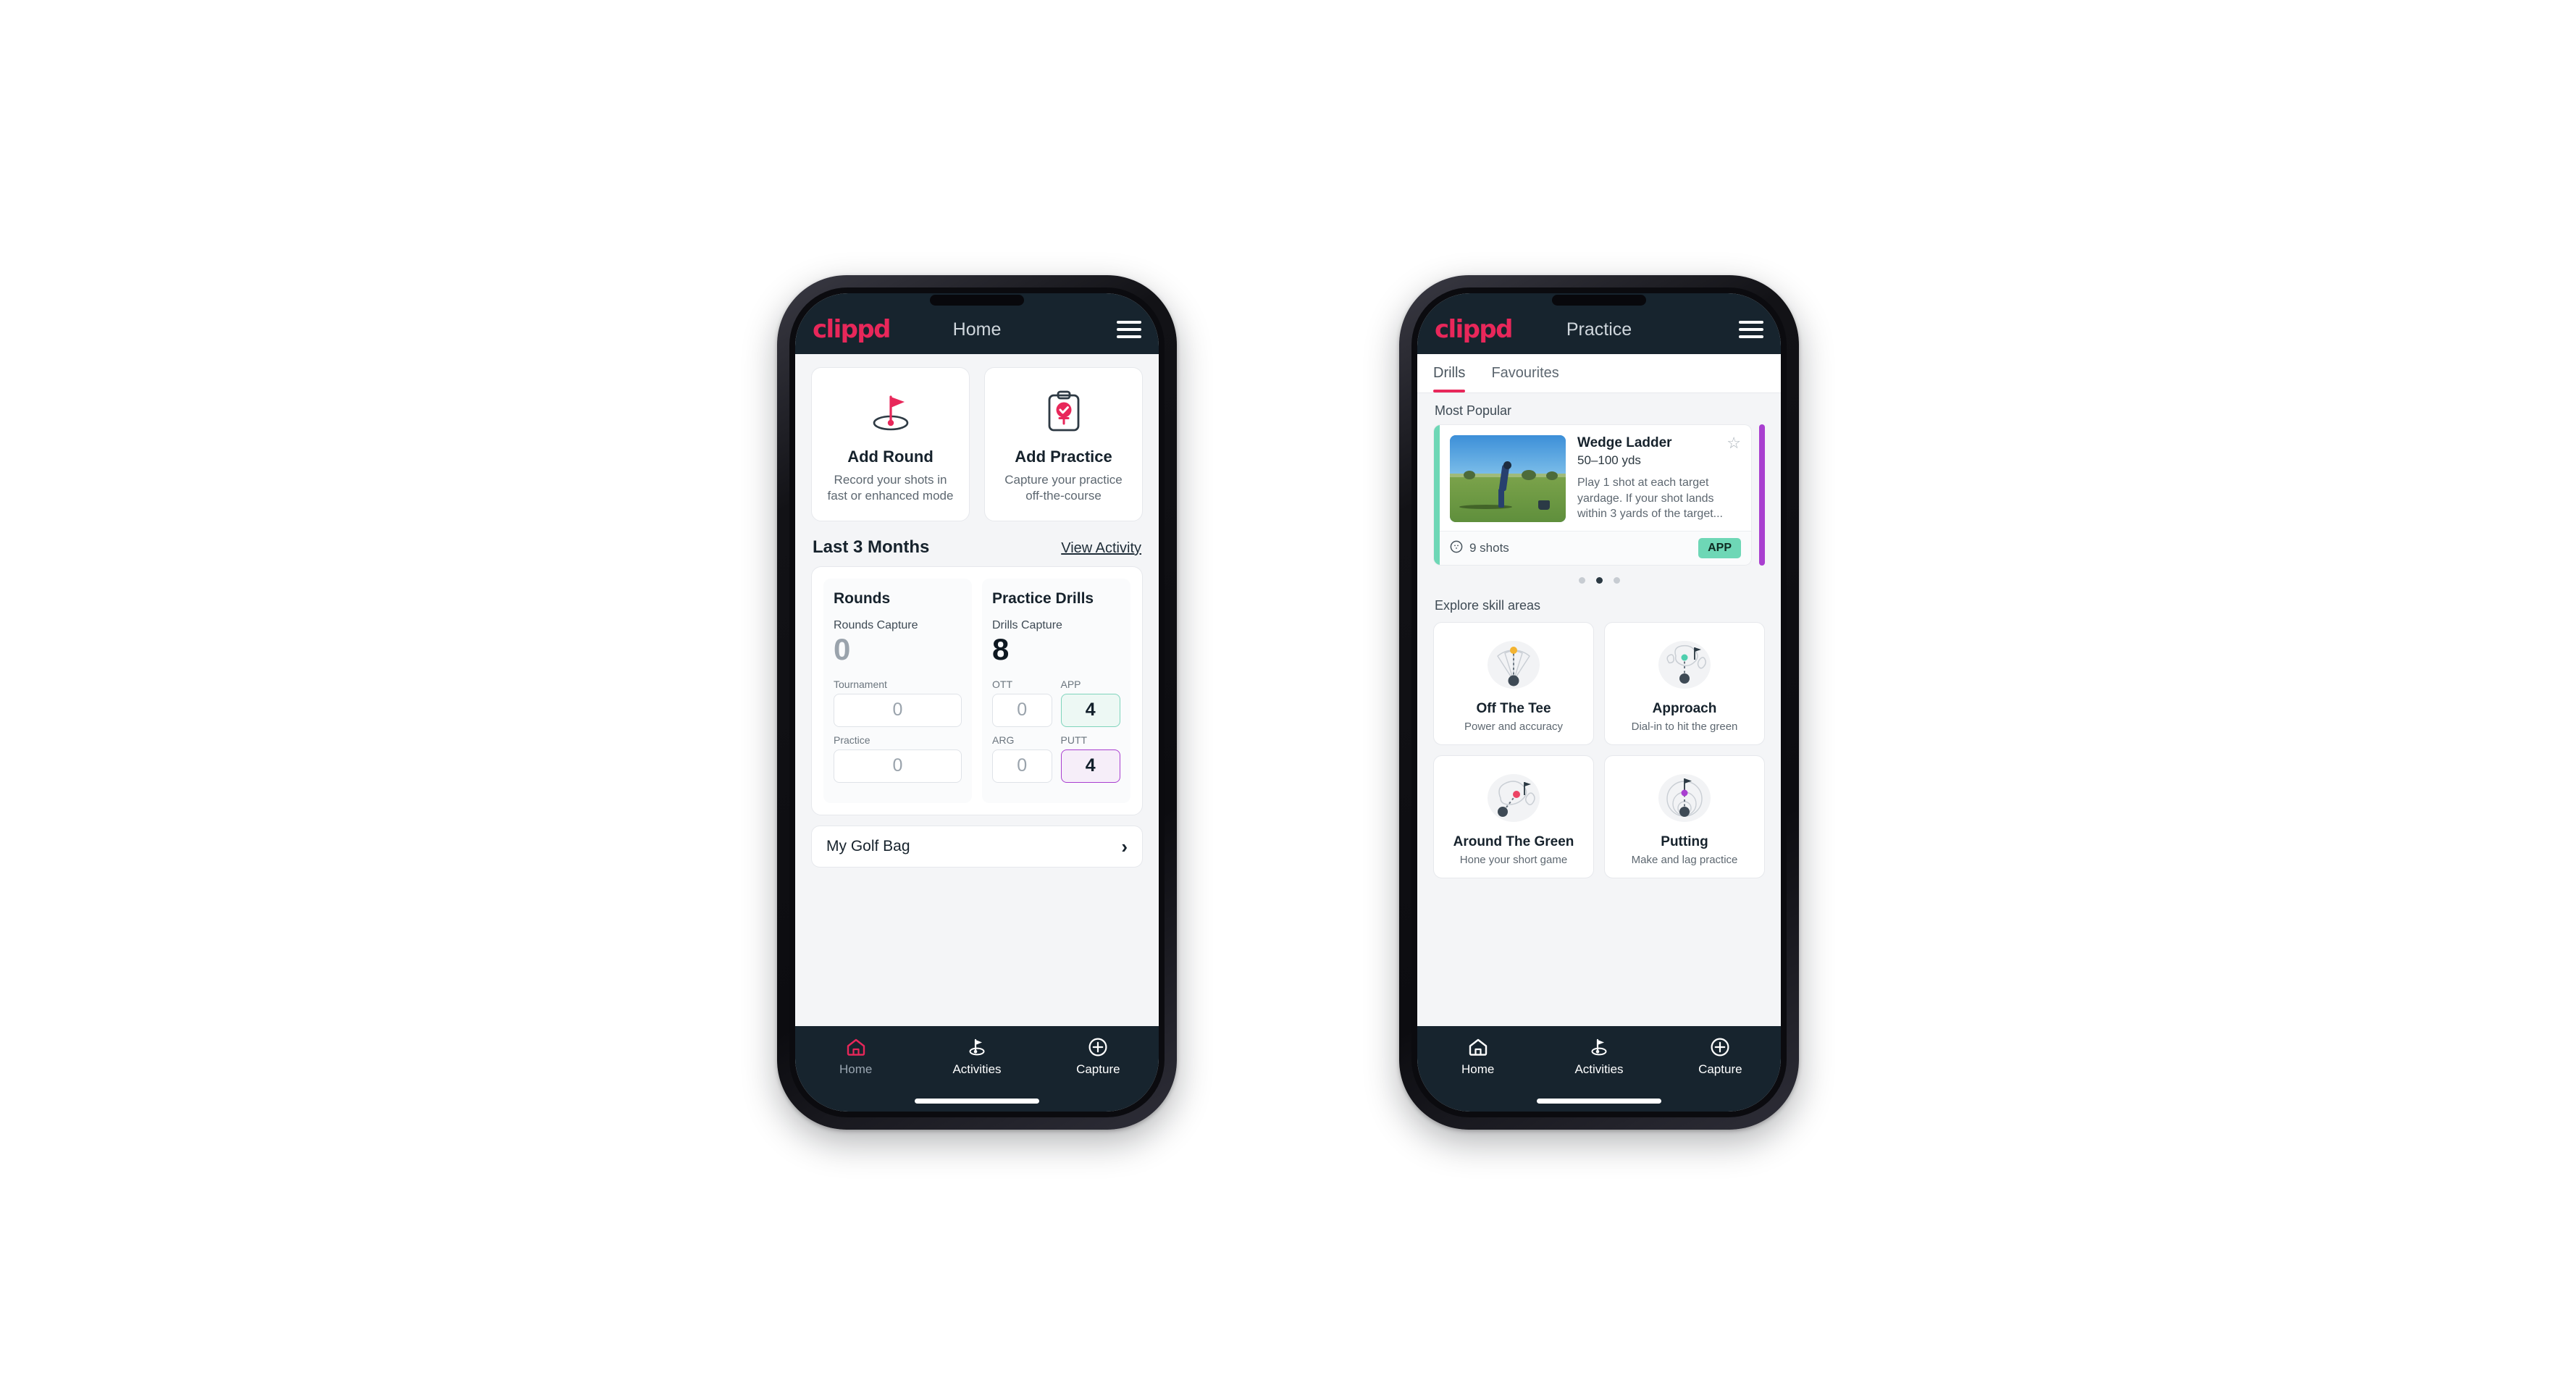 The height and width of the screenshot is (1386, 2576). Describe the element at coordinates (1762, 495) in the screenshot. I see `next-drill-card-peek` at that location.